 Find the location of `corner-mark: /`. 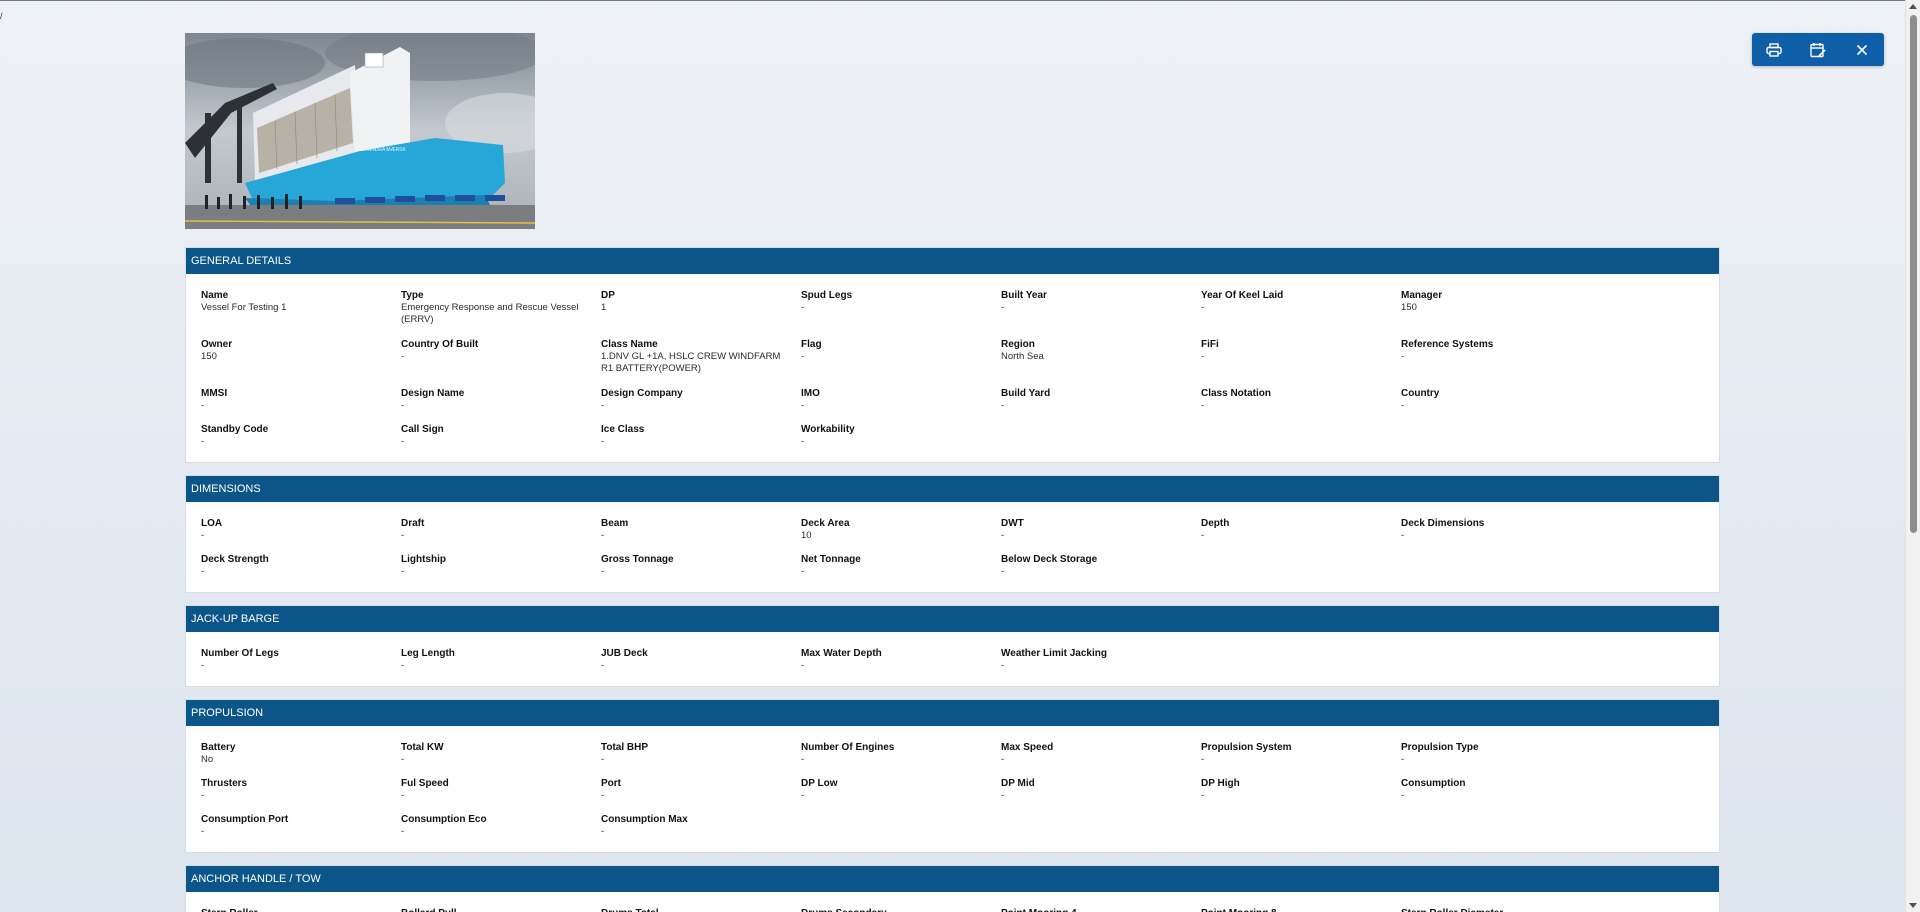

corner-mark: / is located at coordinates (1, 16).